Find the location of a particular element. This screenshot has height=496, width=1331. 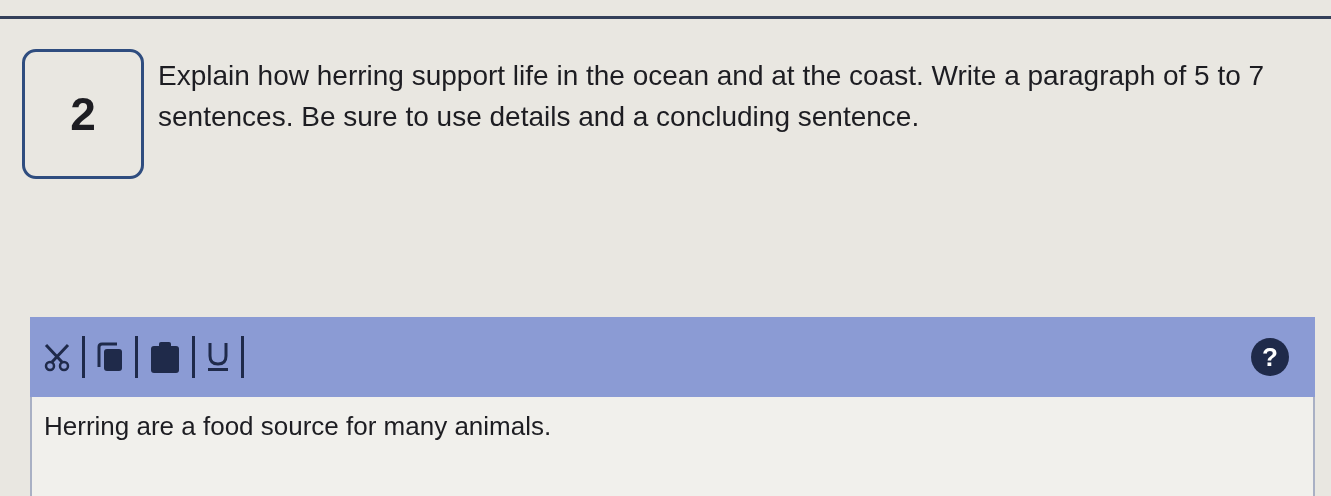

question-prompt: Explain how herring support life in the ocean and at the coast. Write a paragraph of 5 to 7 sentences. Be sure to use details and a concluding sentence. is located at coordinates (712, 96).